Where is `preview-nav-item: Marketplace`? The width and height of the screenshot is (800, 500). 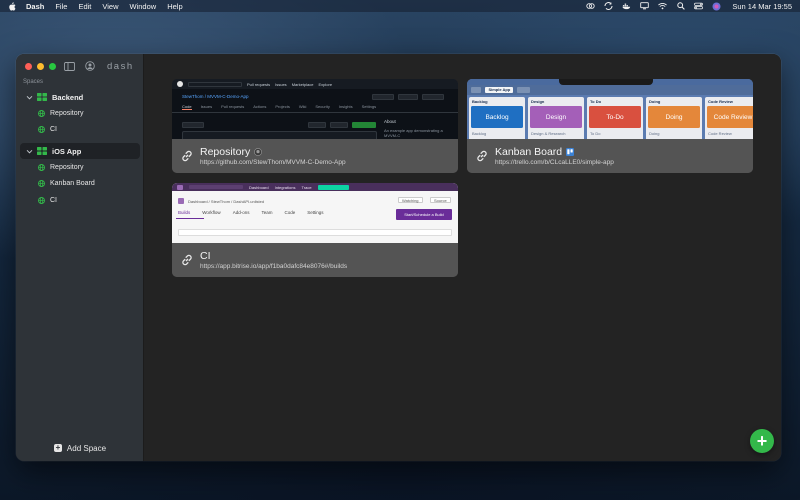
preview-nav-item: Marketplace is located at coordinates (302, 84).